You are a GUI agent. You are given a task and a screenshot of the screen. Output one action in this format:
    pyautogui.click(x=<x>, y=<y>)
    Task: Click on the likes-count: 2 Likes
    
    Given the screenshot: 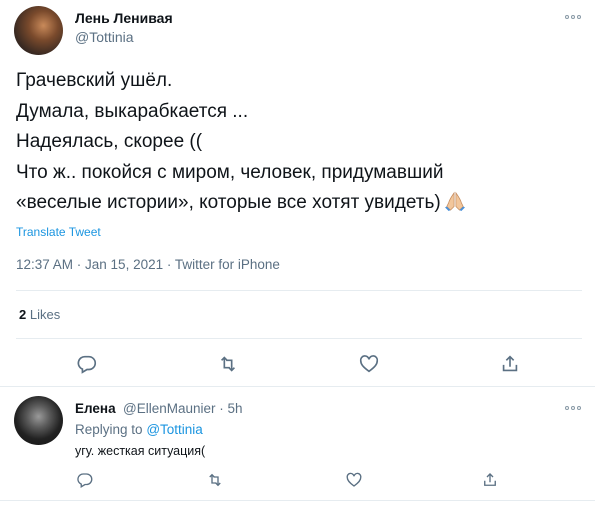 What is the action you would take?
    pyautogui.click(x=39, y=314)
    